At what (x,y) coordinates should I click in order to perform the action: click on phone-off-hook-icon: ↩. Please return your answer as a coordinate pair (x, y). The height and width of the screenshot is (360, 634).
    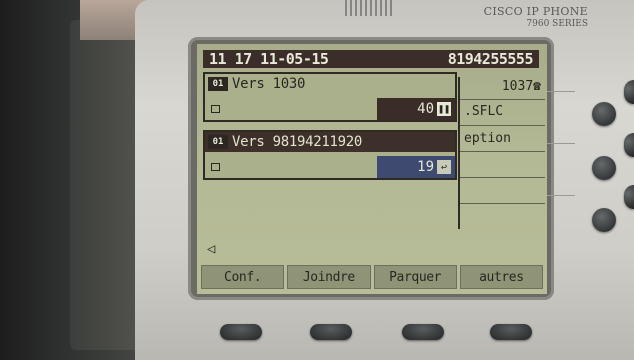
    Looking at the image, I should click on (444, 167).